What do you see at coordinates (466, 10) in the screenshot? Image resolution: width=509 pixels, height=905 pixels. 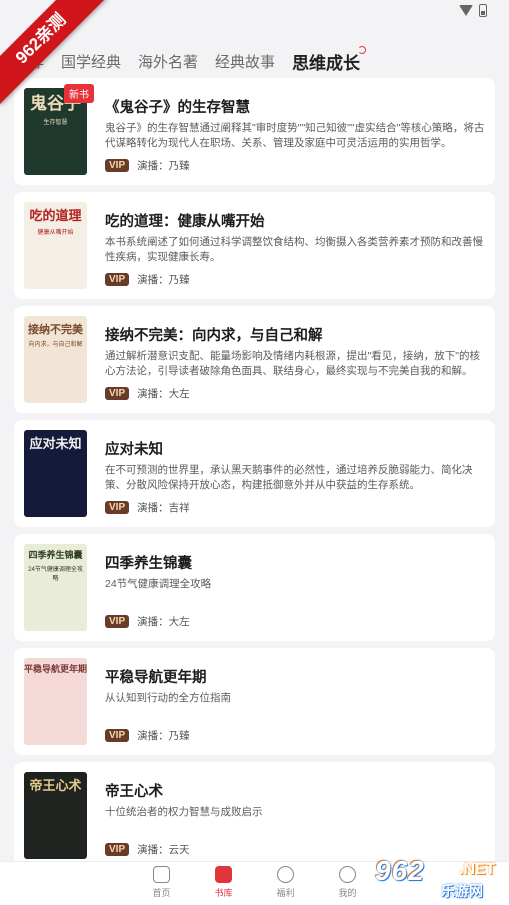 I see `wifi-icon` at bounding box center [466, 10].